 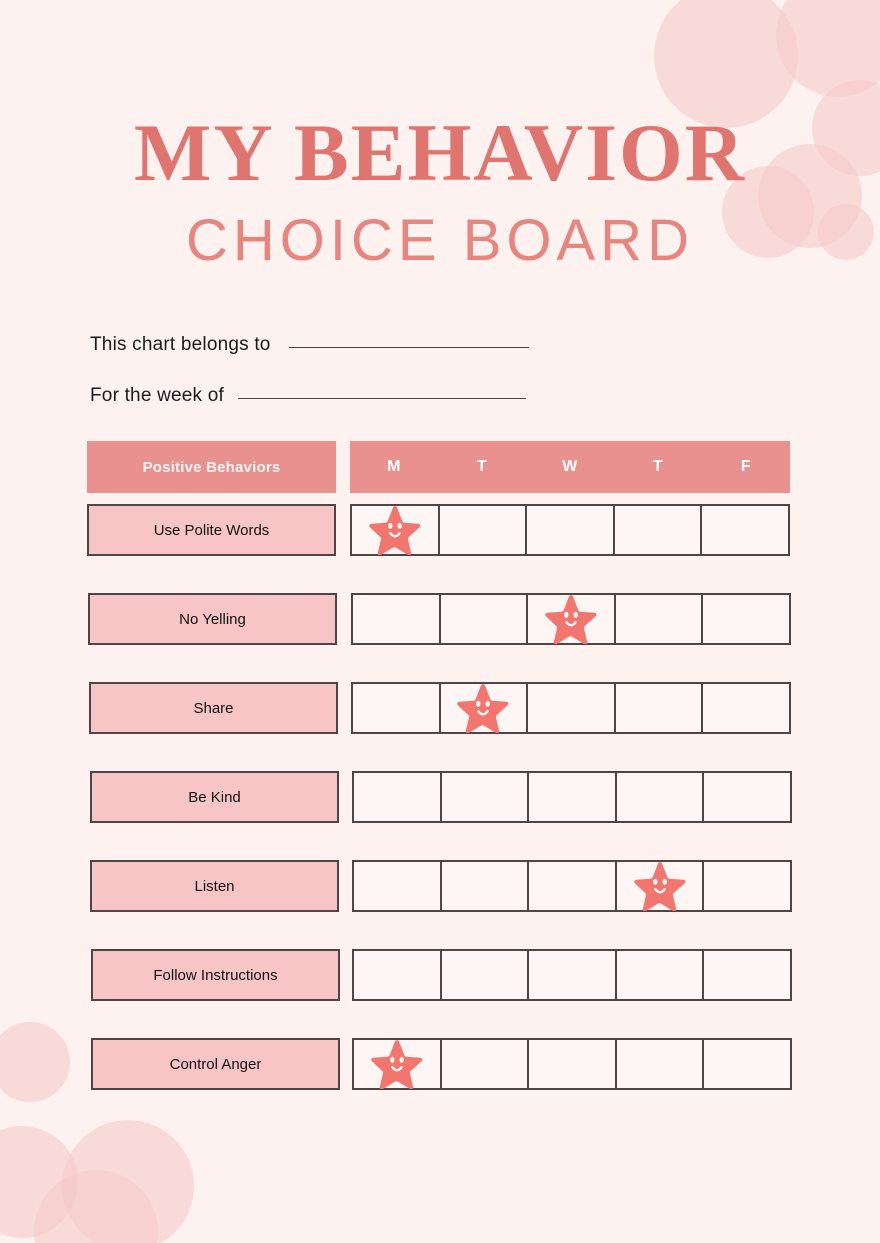 I want to click on table-row: No Yelling, so click(x=440, y=619).